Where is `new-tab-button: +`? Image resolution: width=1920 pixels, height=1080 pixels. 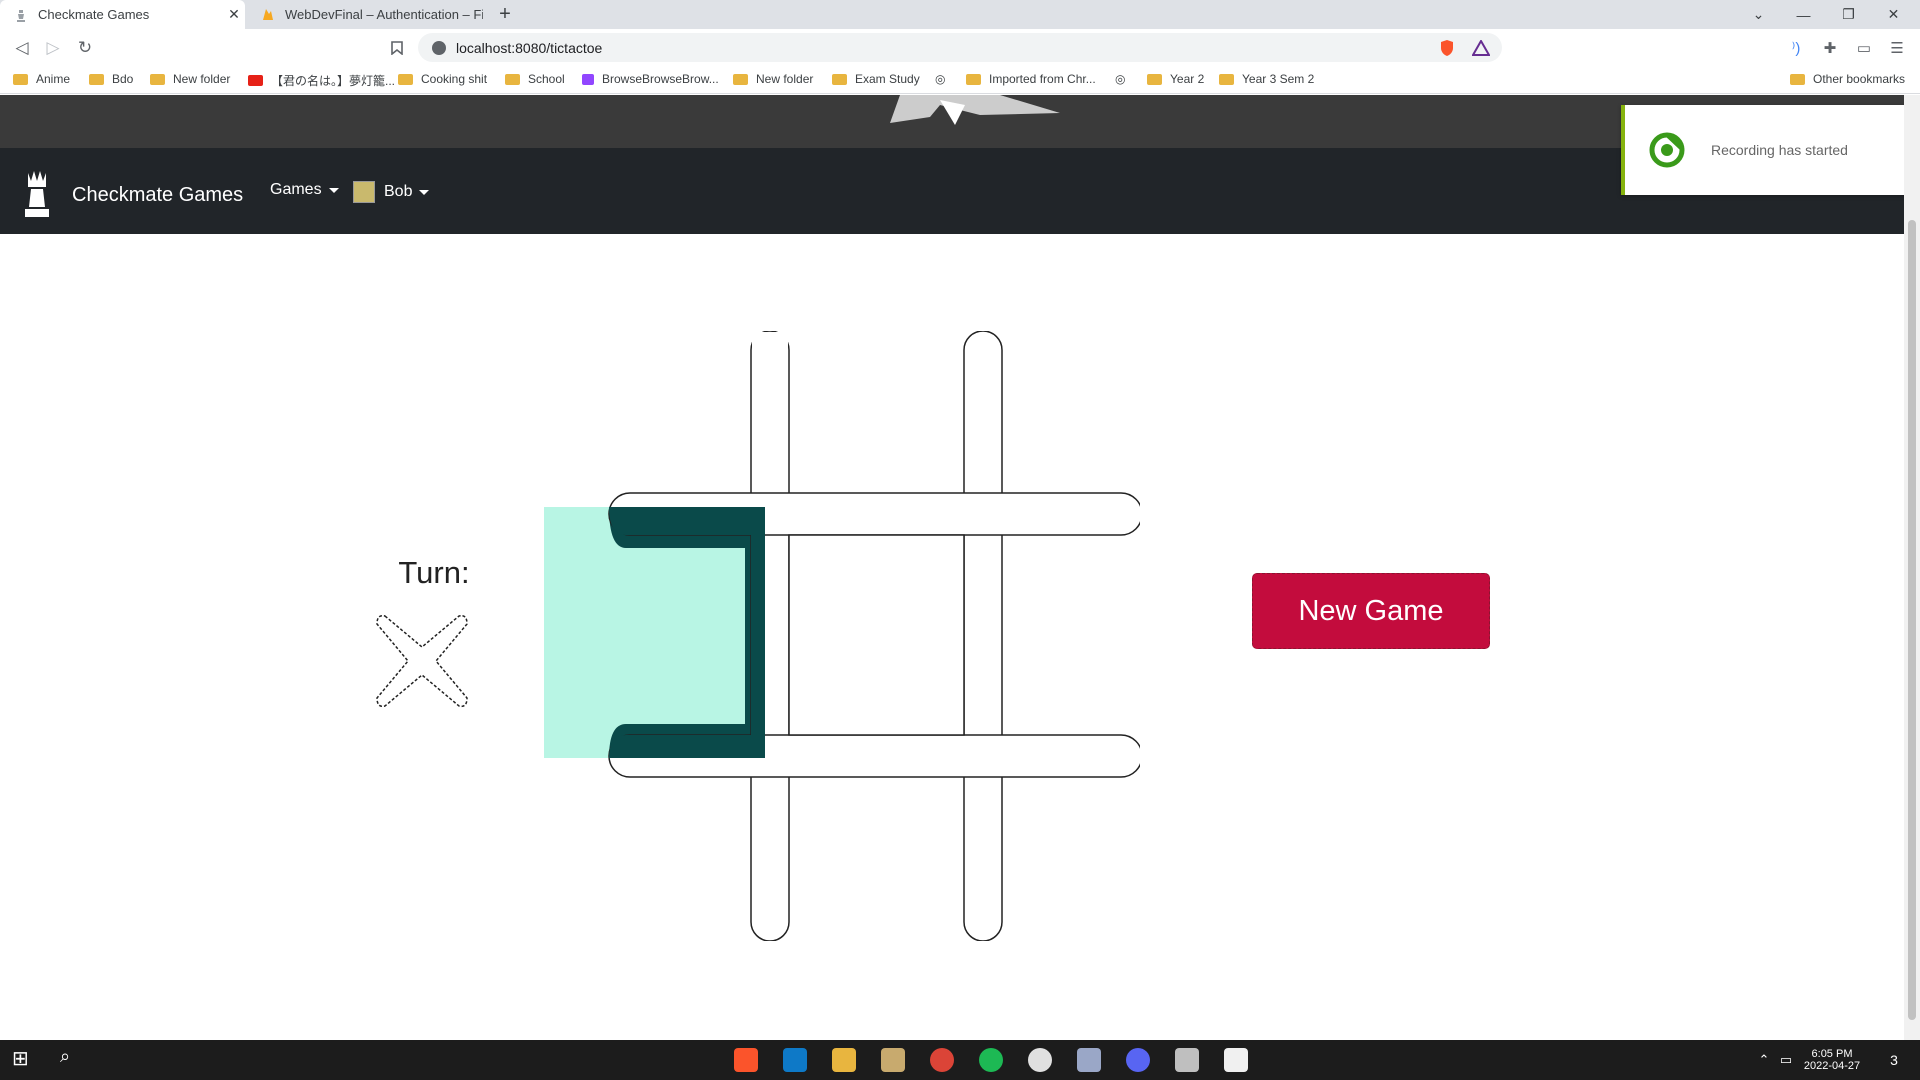
new-tab-button: + is located at coordinates (505, 14).